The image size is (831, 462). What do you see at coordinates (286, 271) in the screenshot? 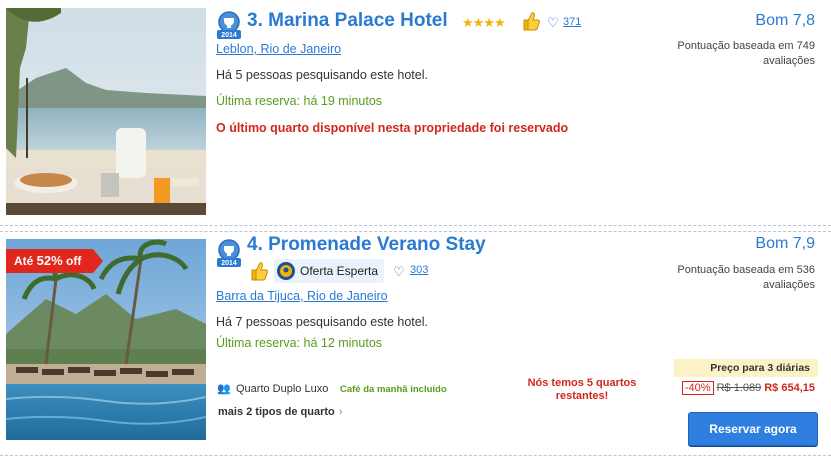
I see `smart-deal-icon` at bounding box center [286, 271].